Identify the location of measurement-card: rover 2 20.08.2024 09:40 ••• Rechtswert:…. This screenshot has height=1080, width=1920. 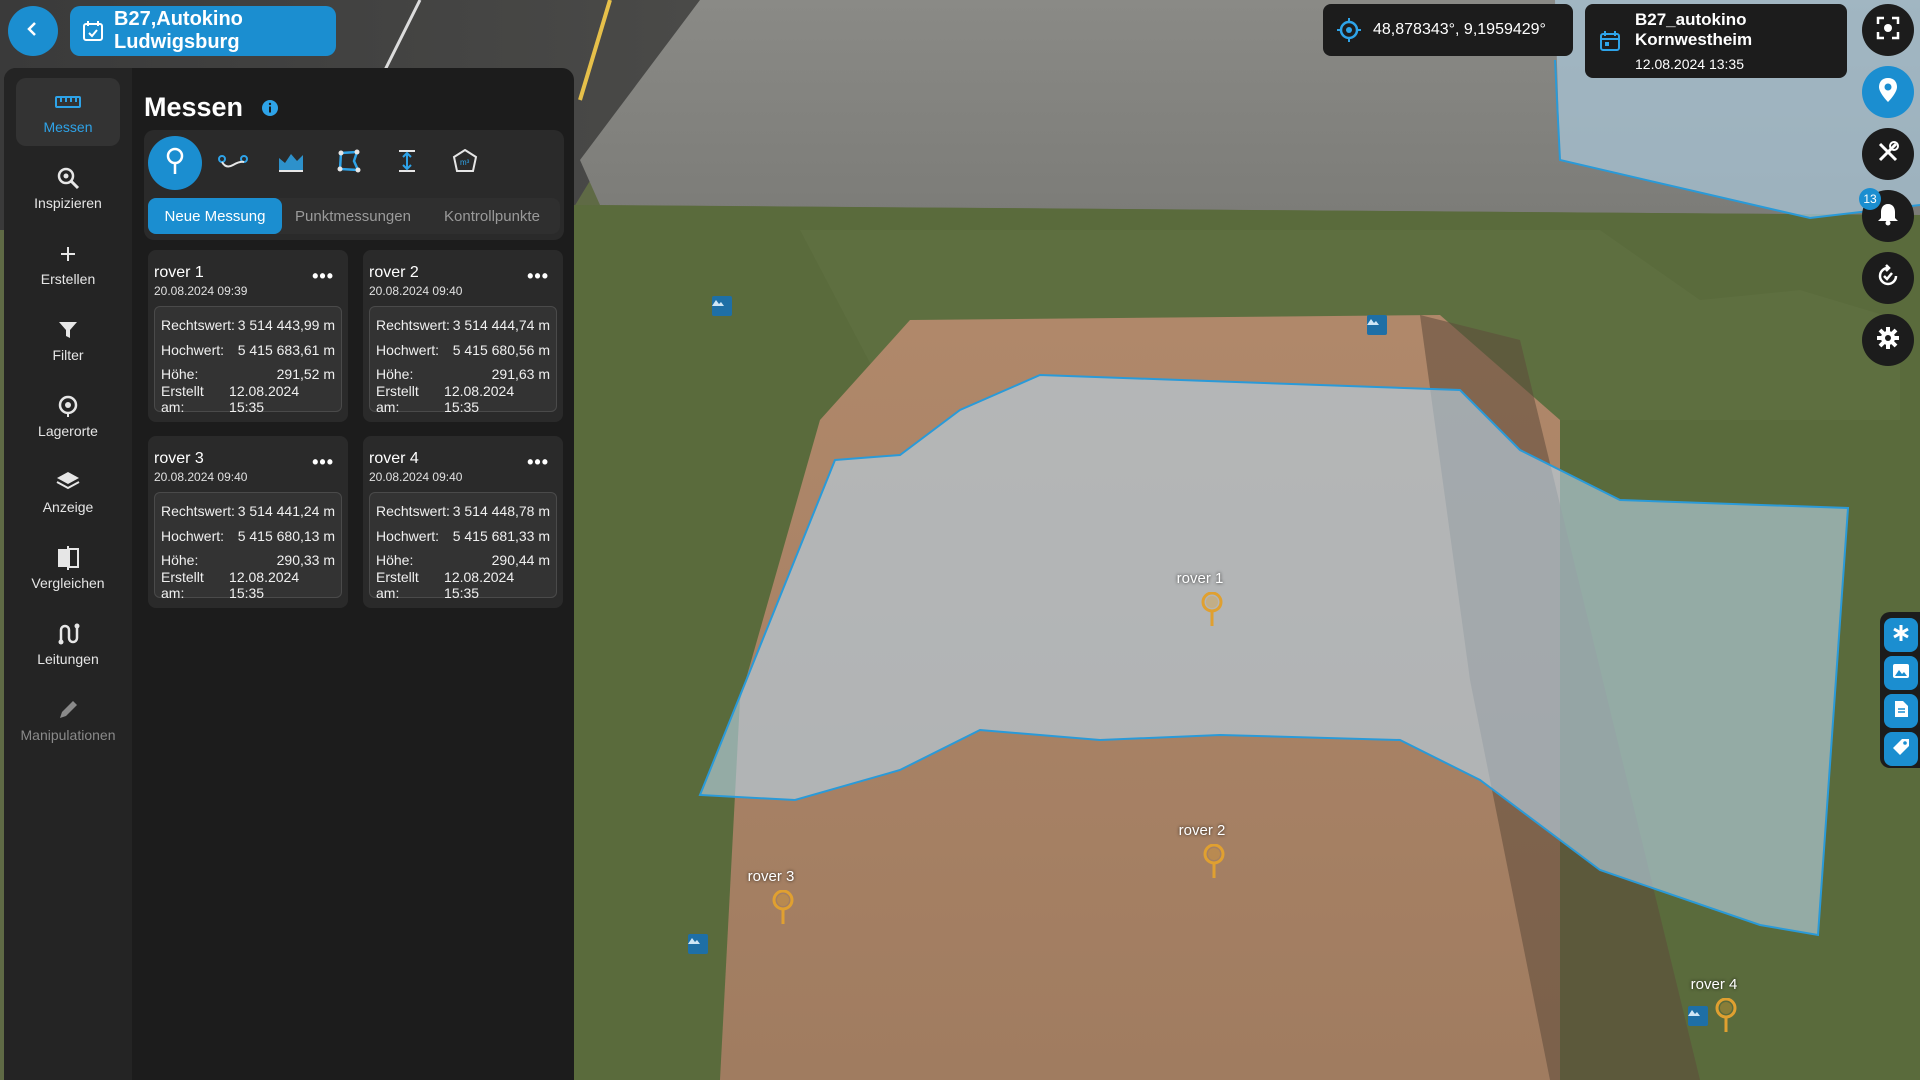
(463, 336).